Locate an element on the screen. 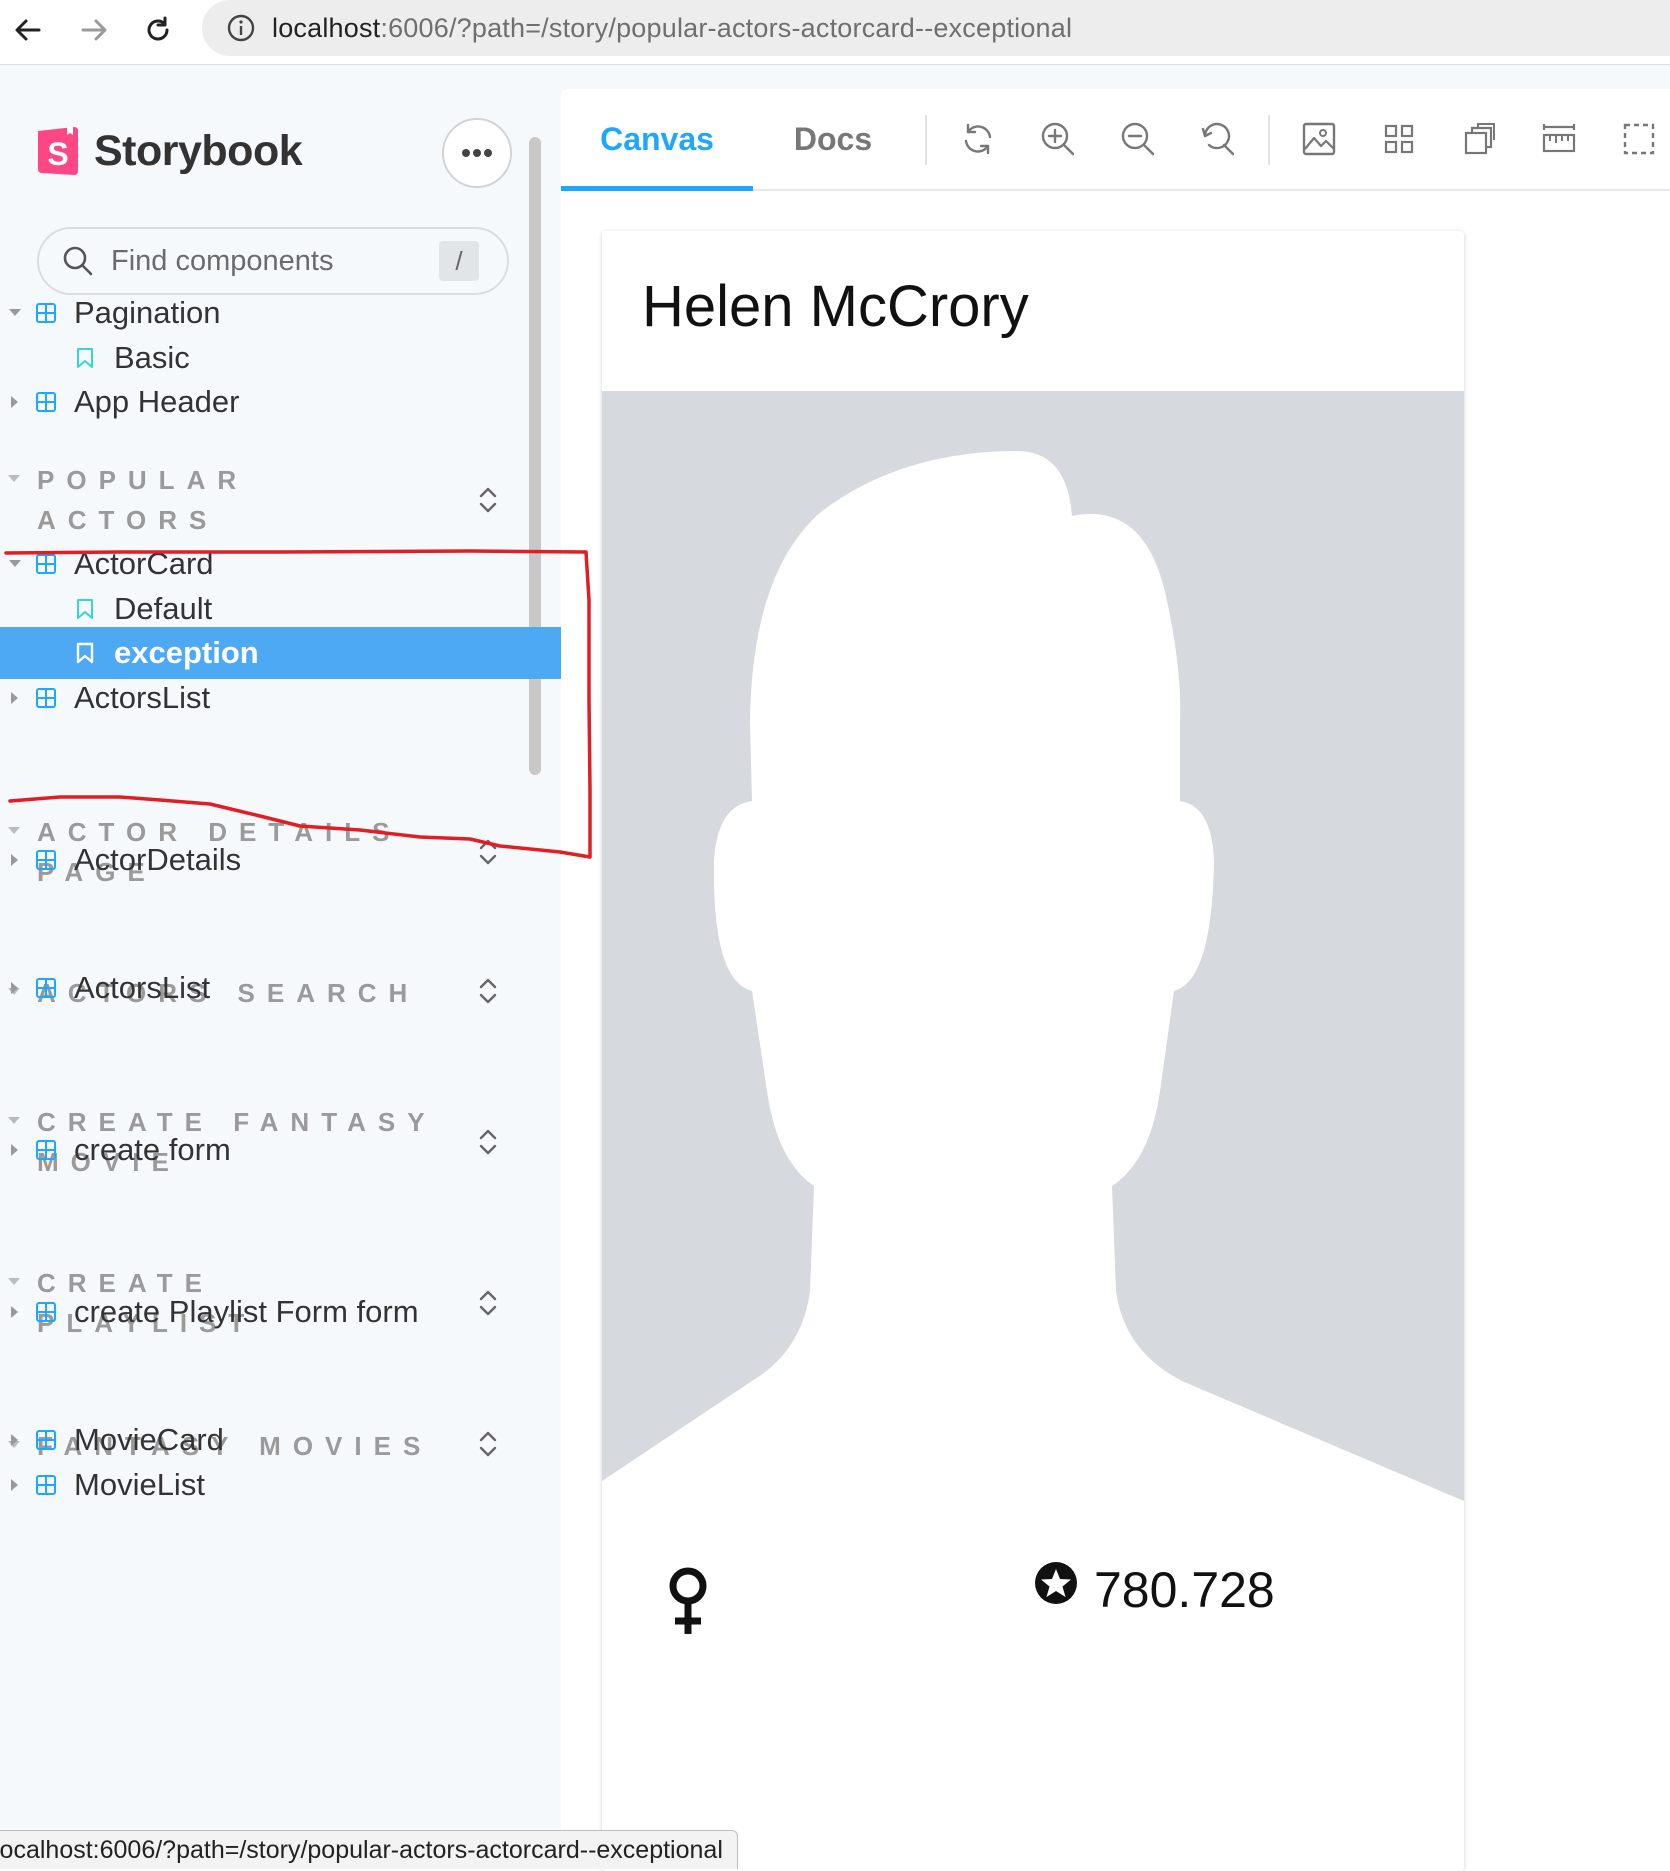 This screenshot has width=1670, height=1871. viewport-button is located at coordinates (1479, 139).